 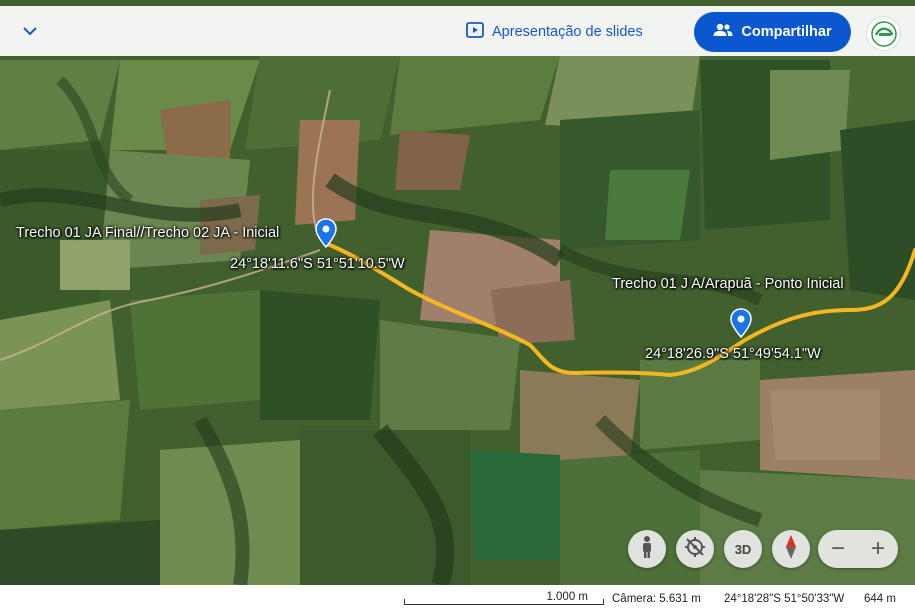 I want to click on zoom-out-button: −, so click(x=838, y=549).